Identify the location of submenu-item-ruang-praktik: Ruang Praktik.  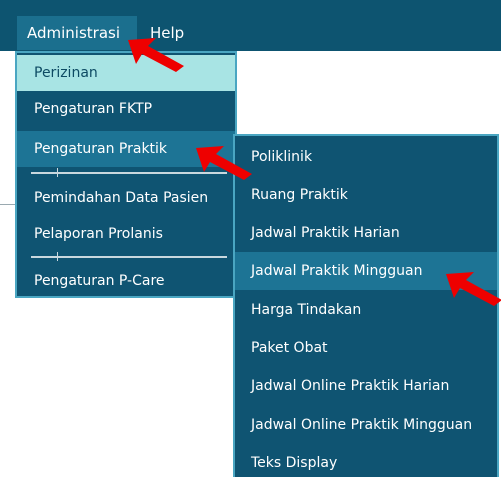
(366, 195).